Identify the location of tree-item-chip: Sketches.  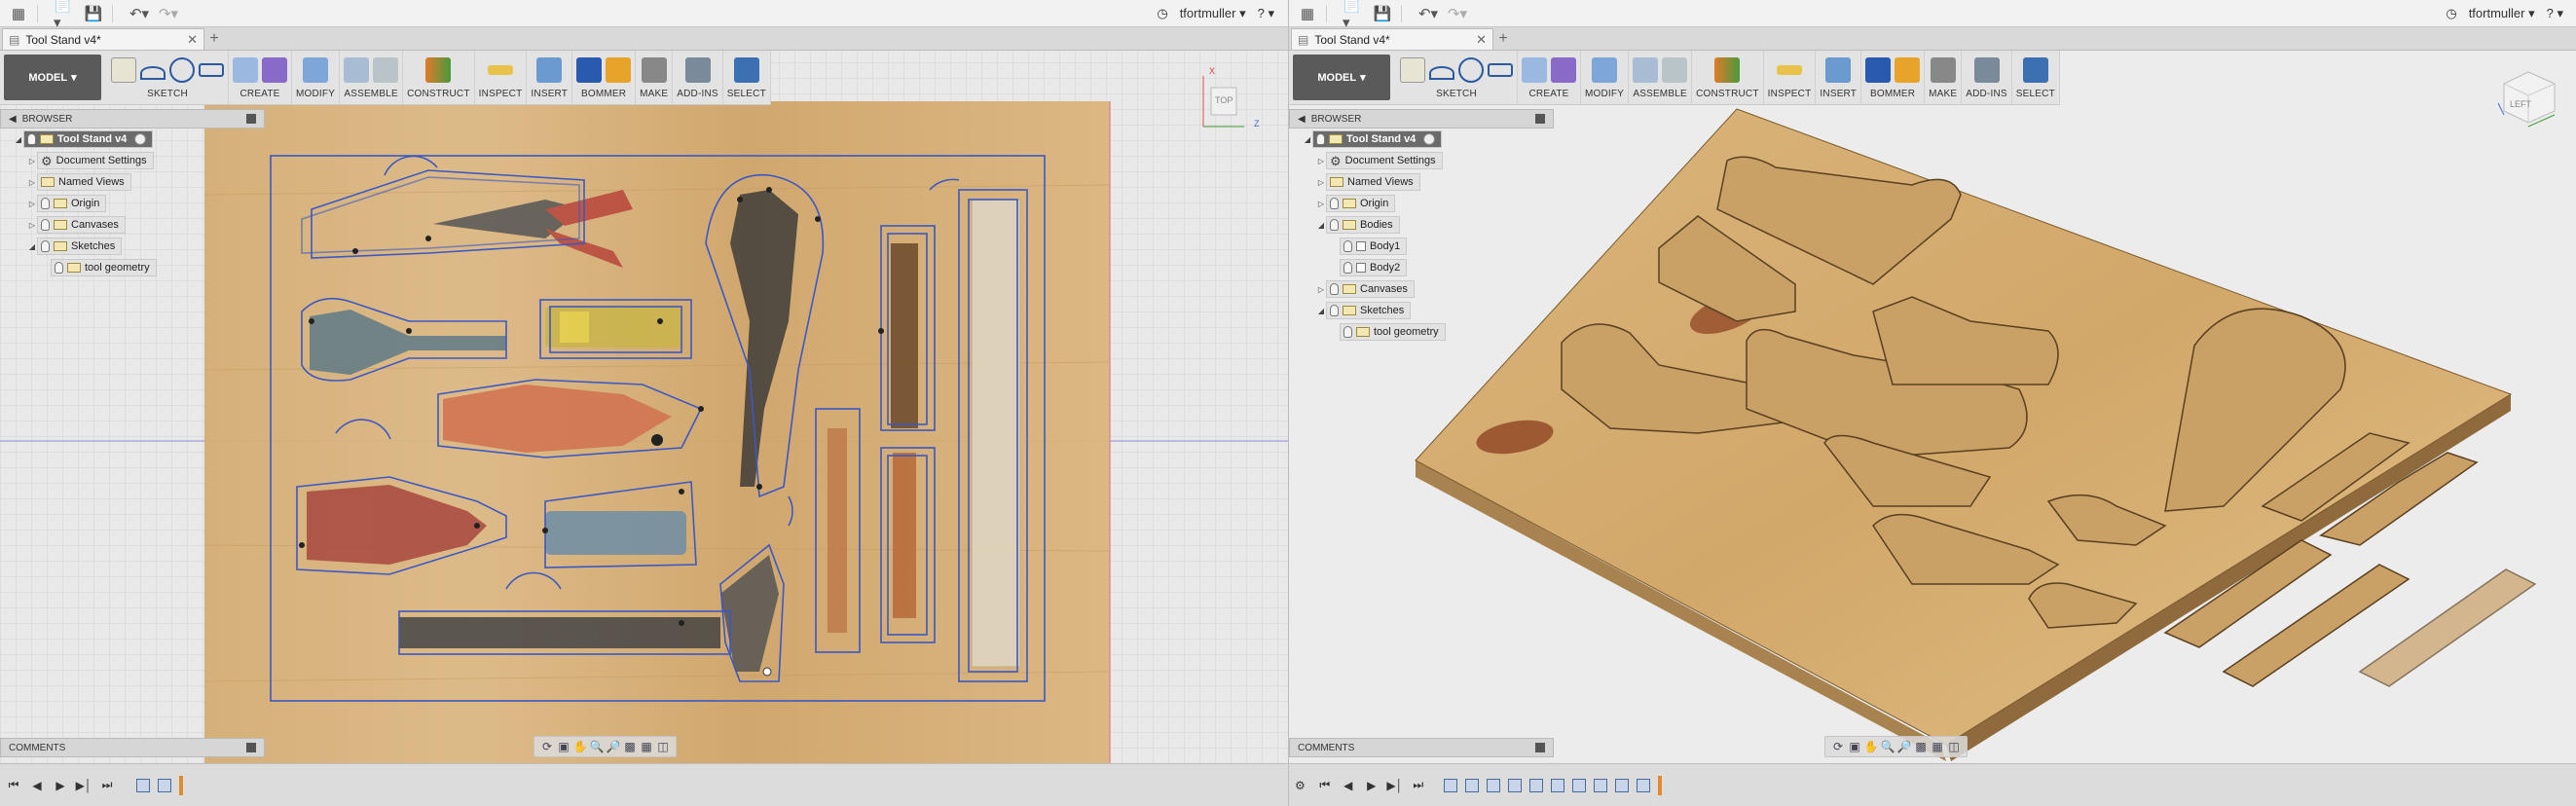
(80, 246).